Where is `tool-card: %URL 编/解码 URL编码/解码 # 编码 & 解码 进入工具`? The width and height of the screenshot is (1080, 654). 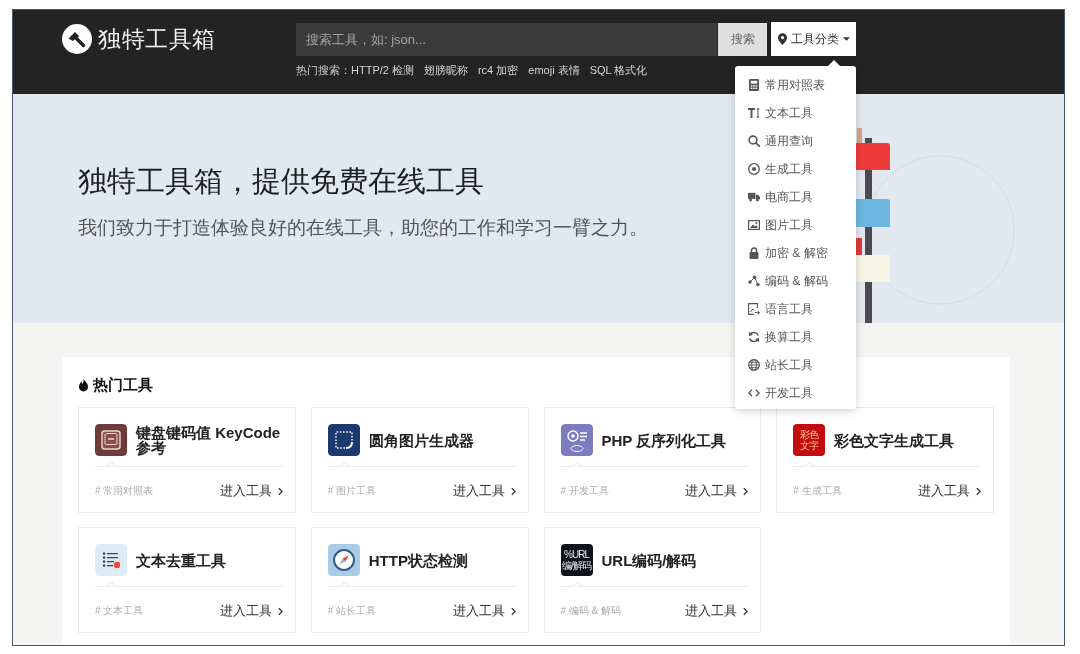 tool-card: %URL 编/解码 URL编码/解码 # 编码 & 解码 进入工具 is located at coordinates (652, 580).